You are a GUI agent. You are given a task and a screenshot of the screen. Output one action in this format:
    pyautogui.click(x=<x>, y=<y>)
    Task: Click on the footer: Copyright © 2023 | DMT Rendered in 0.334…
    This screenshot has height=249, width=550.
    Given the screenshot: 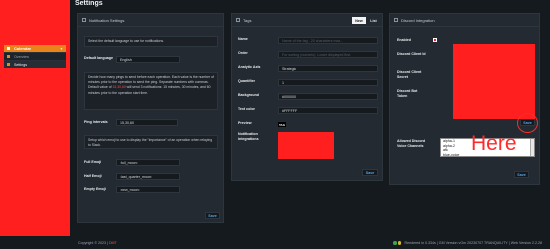 What is the action you would take?
    pyautogui.click(x=275, y=243)
    